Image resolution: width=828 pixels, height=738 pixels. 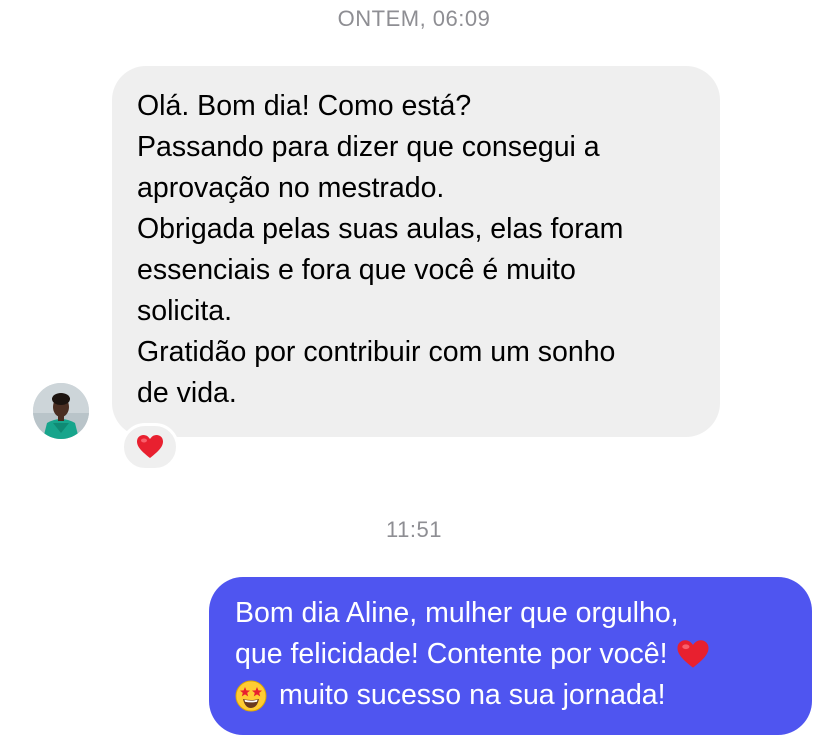 I want to click on date-separator: ONTEM, 06:09, so click(x=414, y=18).